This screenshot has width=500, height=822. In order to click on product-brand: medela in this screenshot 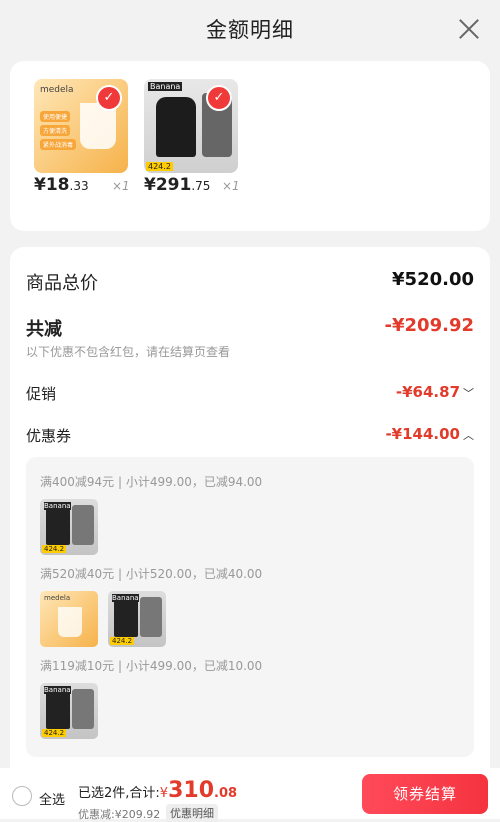, I will do `click(57, 90)`.